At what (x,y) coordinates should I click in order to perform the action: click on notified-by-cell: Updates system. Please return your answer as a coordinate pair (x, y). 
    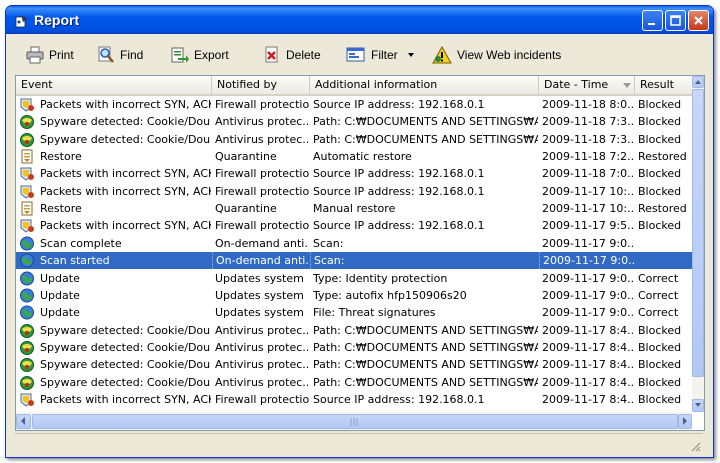
    Looking at the image, I should click on (259, 313).